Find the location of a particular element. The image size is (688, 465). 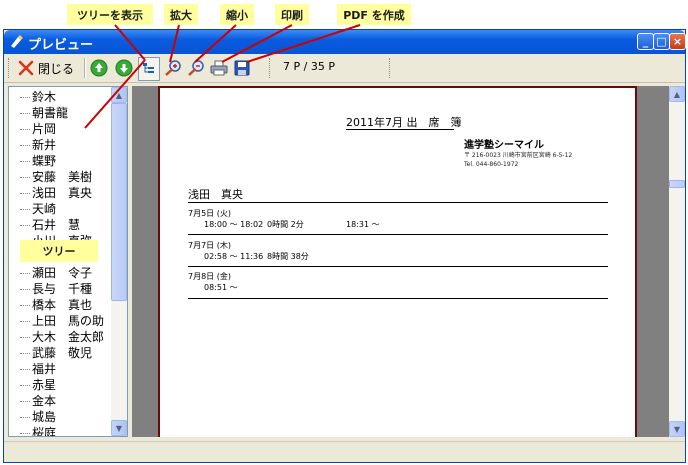

prev-page-button is located at coordinates (99, 68).